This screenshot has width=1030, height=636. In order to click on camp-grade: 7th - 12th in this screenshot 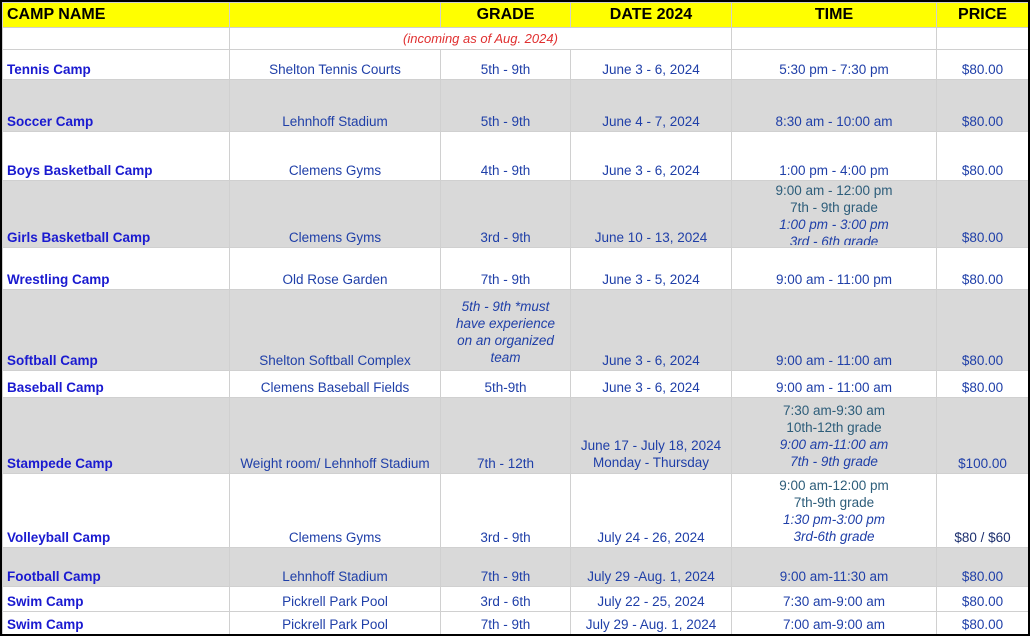, I will do `click(505, 435)`.